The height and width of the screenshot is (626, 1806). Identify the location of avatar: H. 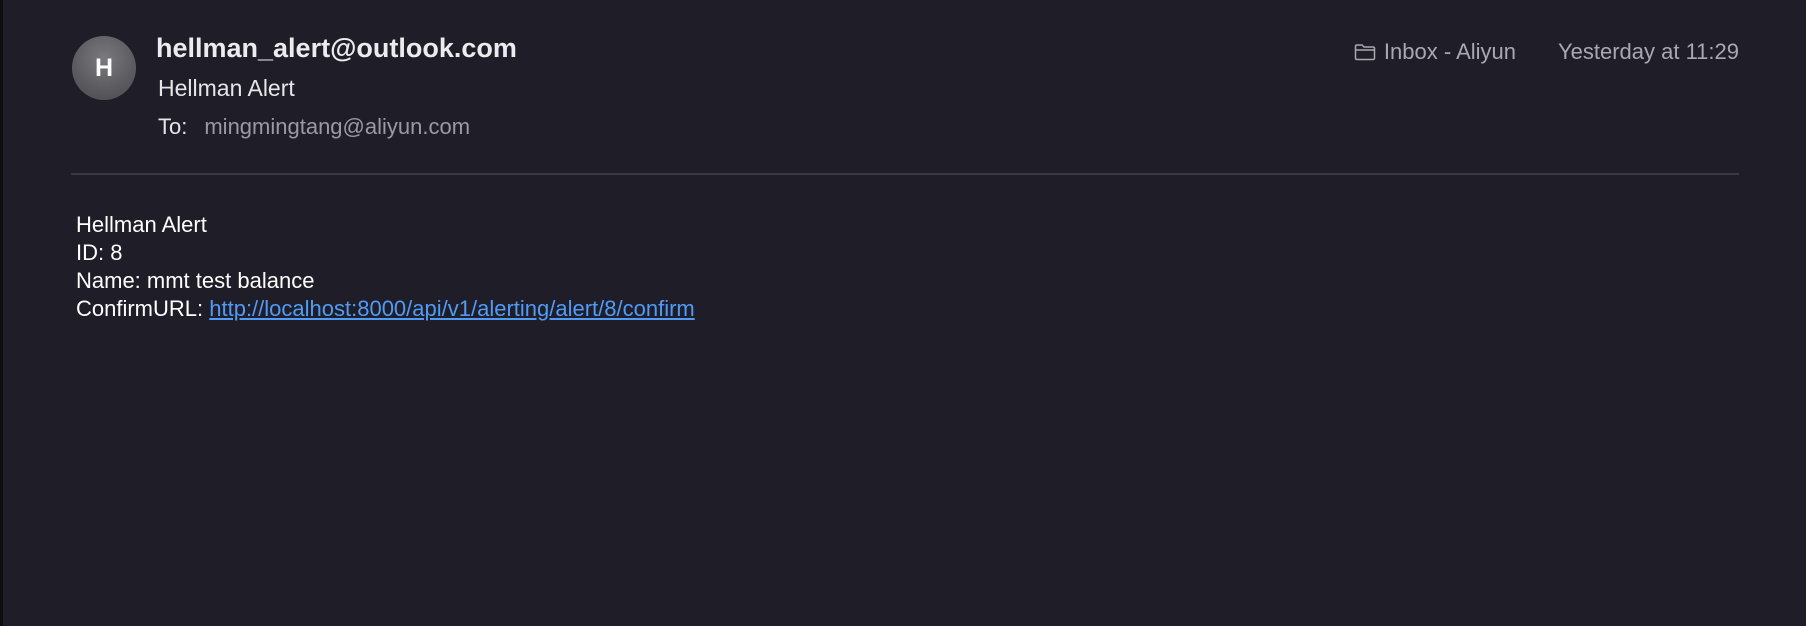
(104, 68).